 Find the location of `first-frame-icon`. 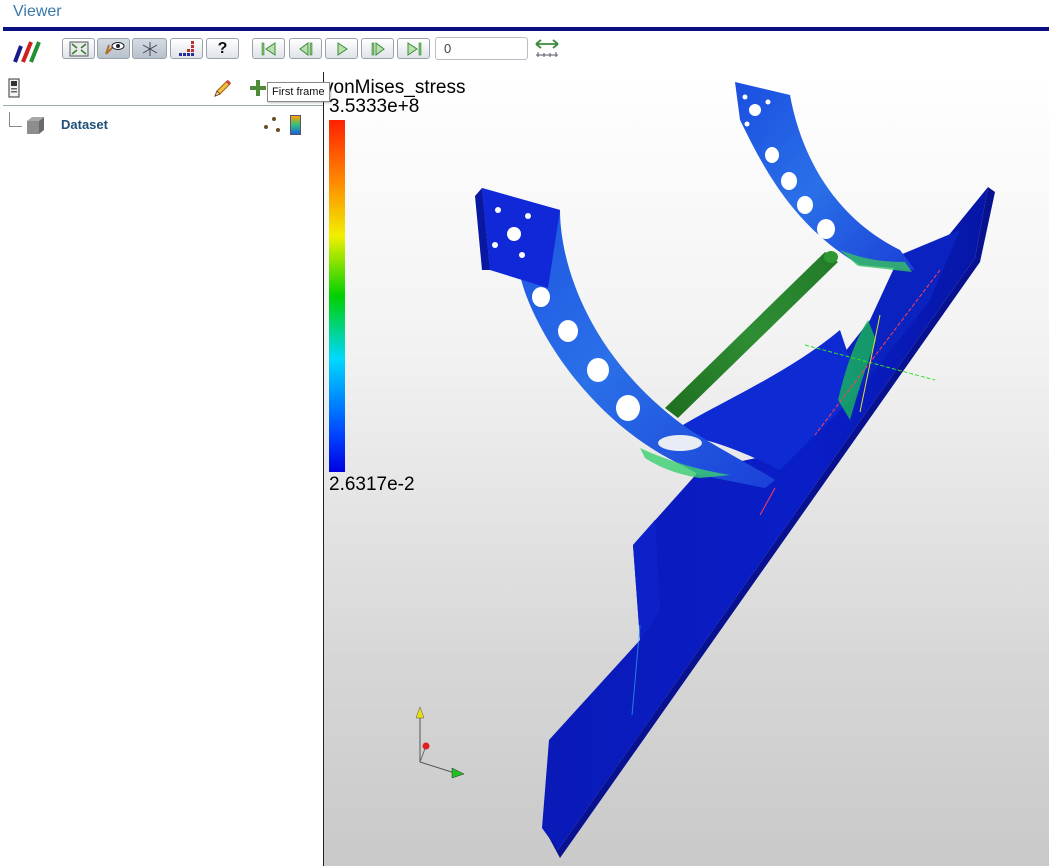

first-frame-icon is located at coordinates (268, 48).